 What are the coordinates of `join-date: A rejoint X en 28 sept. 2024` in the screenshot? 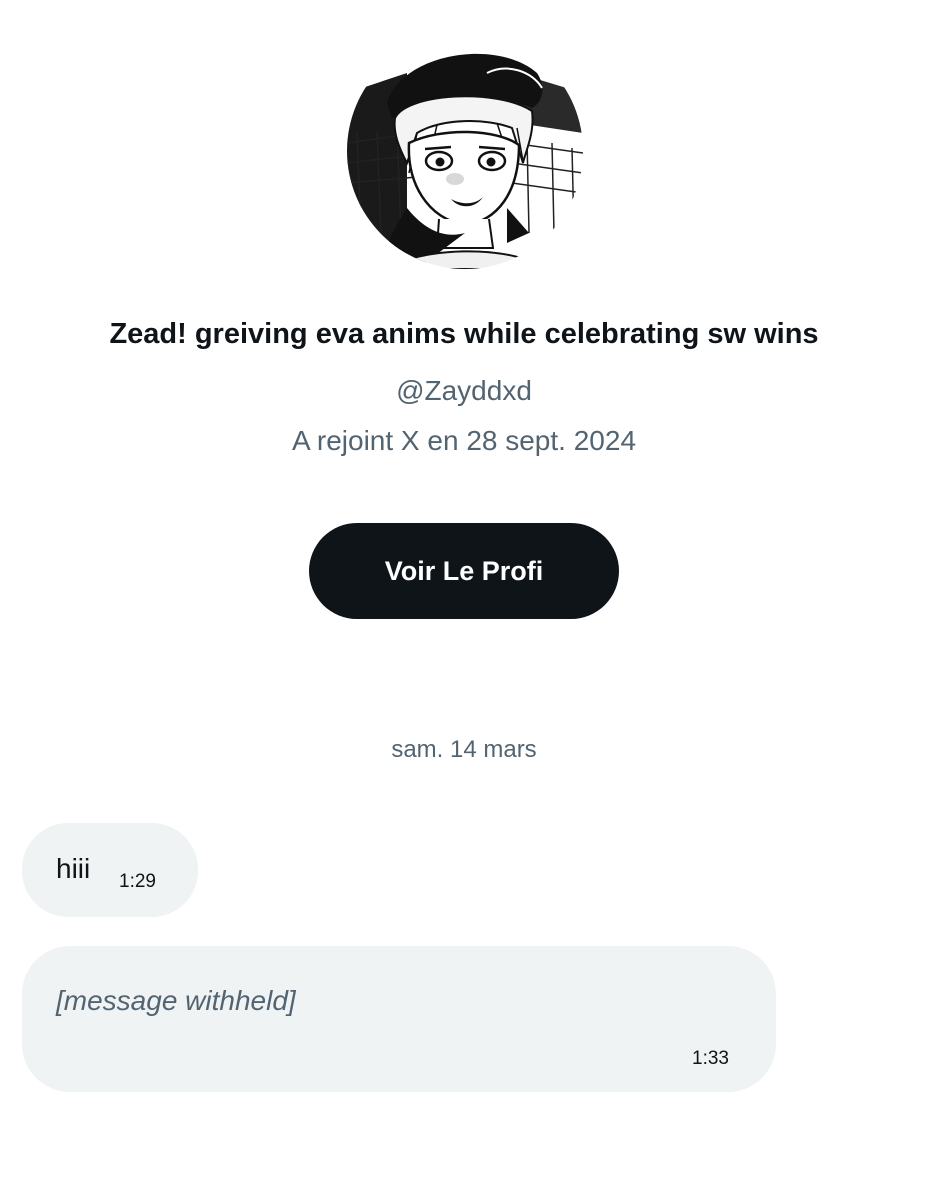 It's located at (464, 440).